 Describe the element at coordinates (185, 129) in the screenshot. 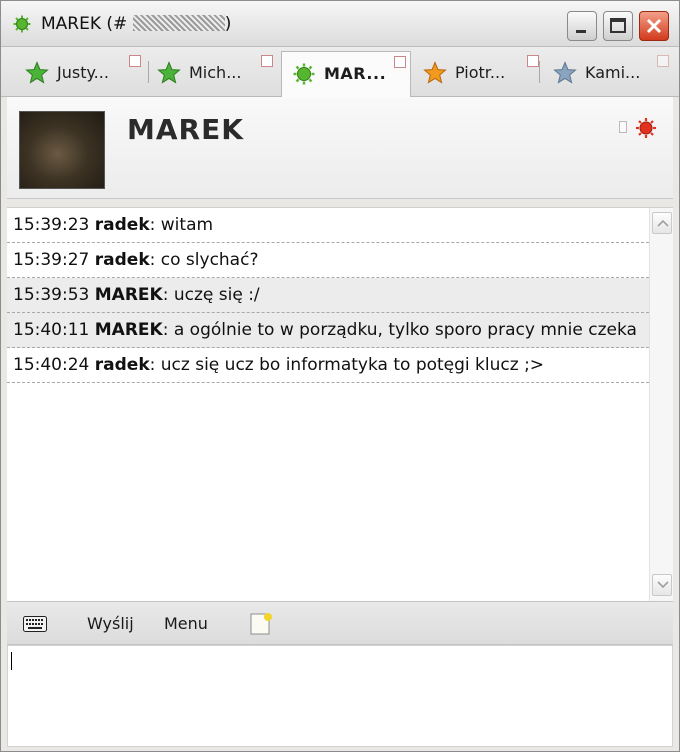

I see `contact-name: MAREK` at that location.